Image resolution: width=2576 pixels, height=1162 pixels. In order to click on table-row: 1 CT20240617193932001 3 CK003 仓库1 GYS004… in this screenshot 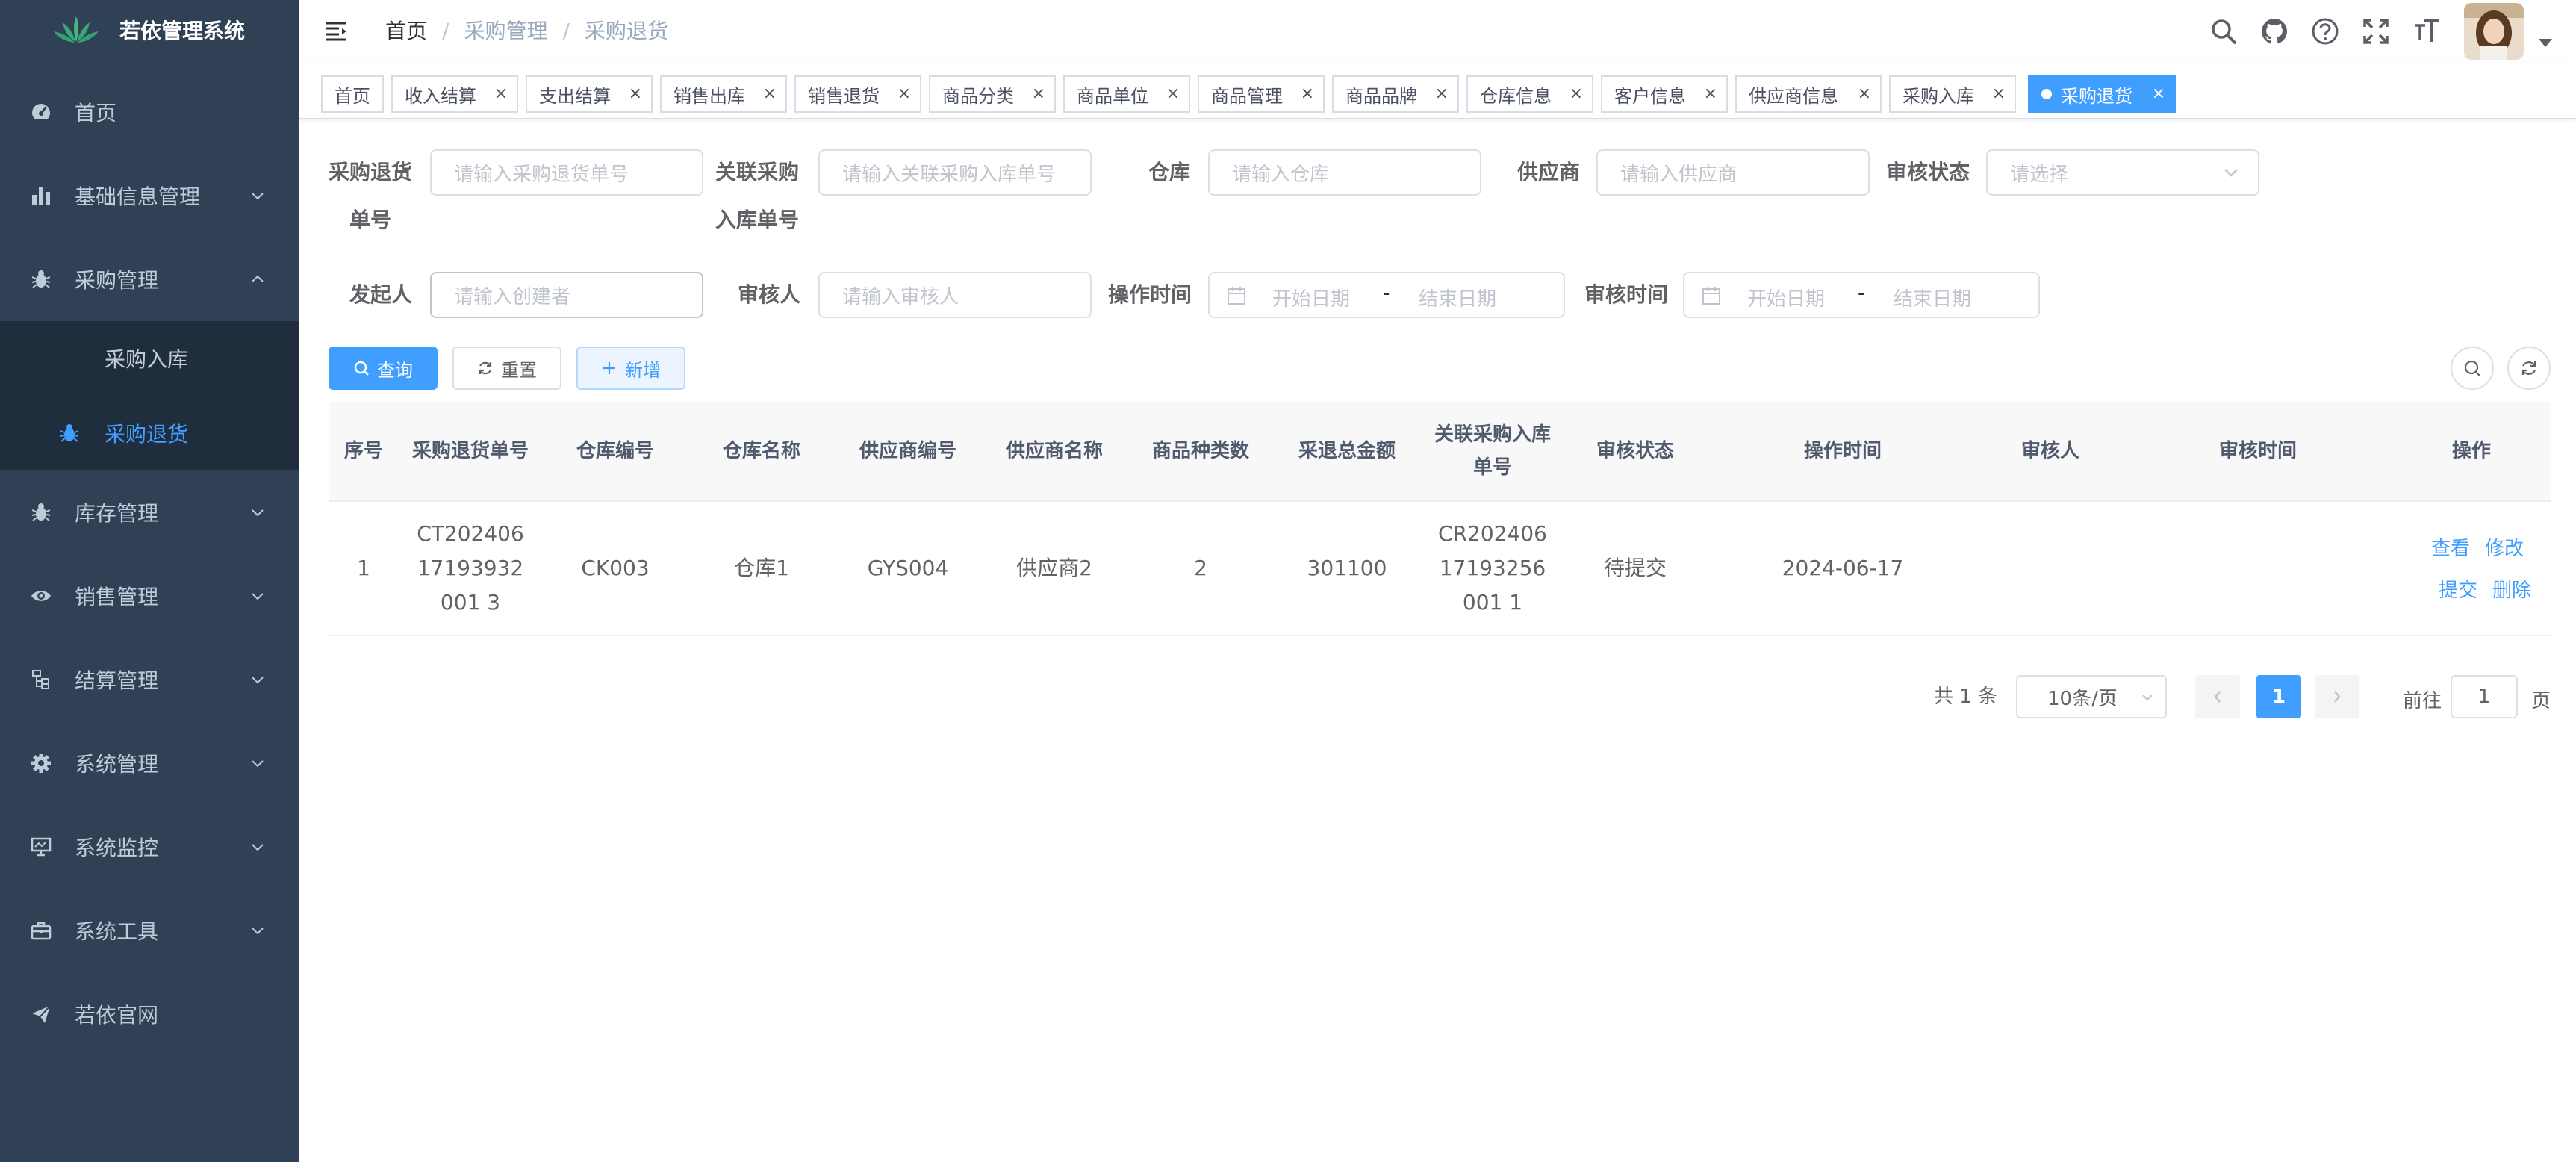, I will do `click(1440, 569)`.